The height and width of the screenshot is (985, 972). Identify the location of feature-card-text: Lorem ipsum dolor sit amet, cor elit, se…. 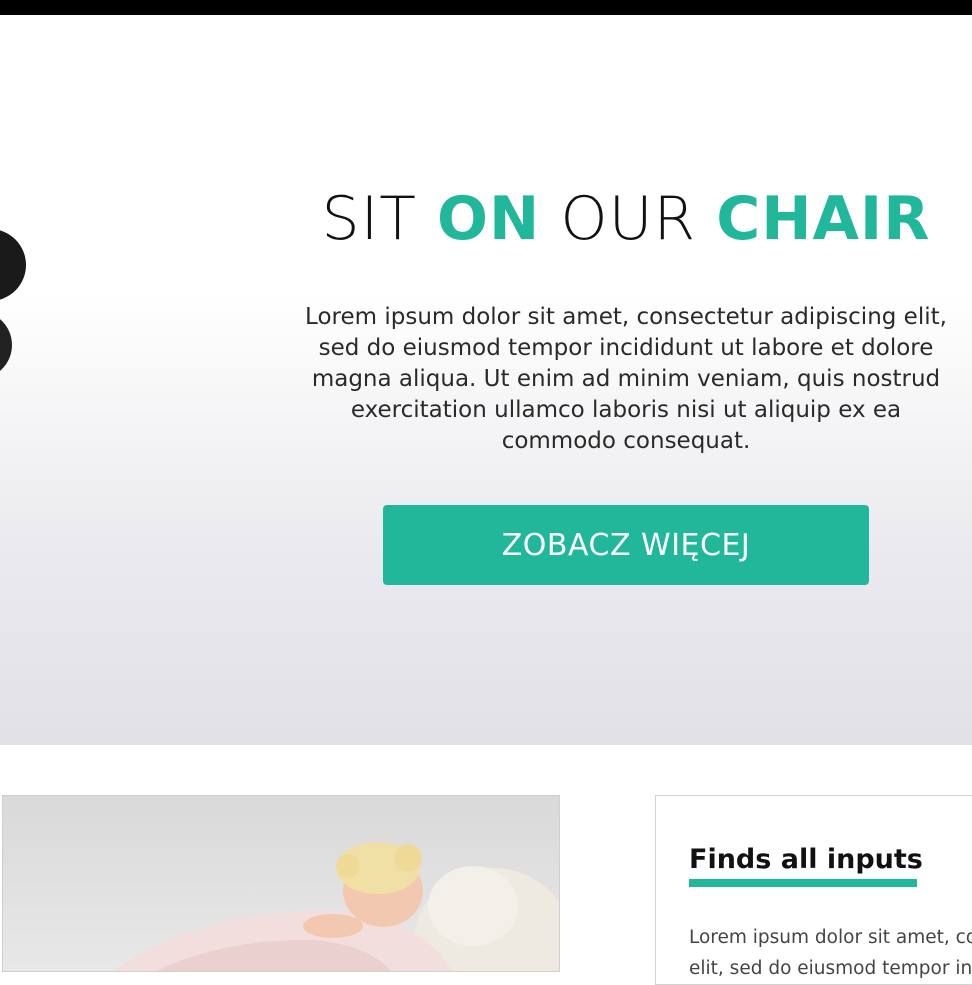
(830, 953).